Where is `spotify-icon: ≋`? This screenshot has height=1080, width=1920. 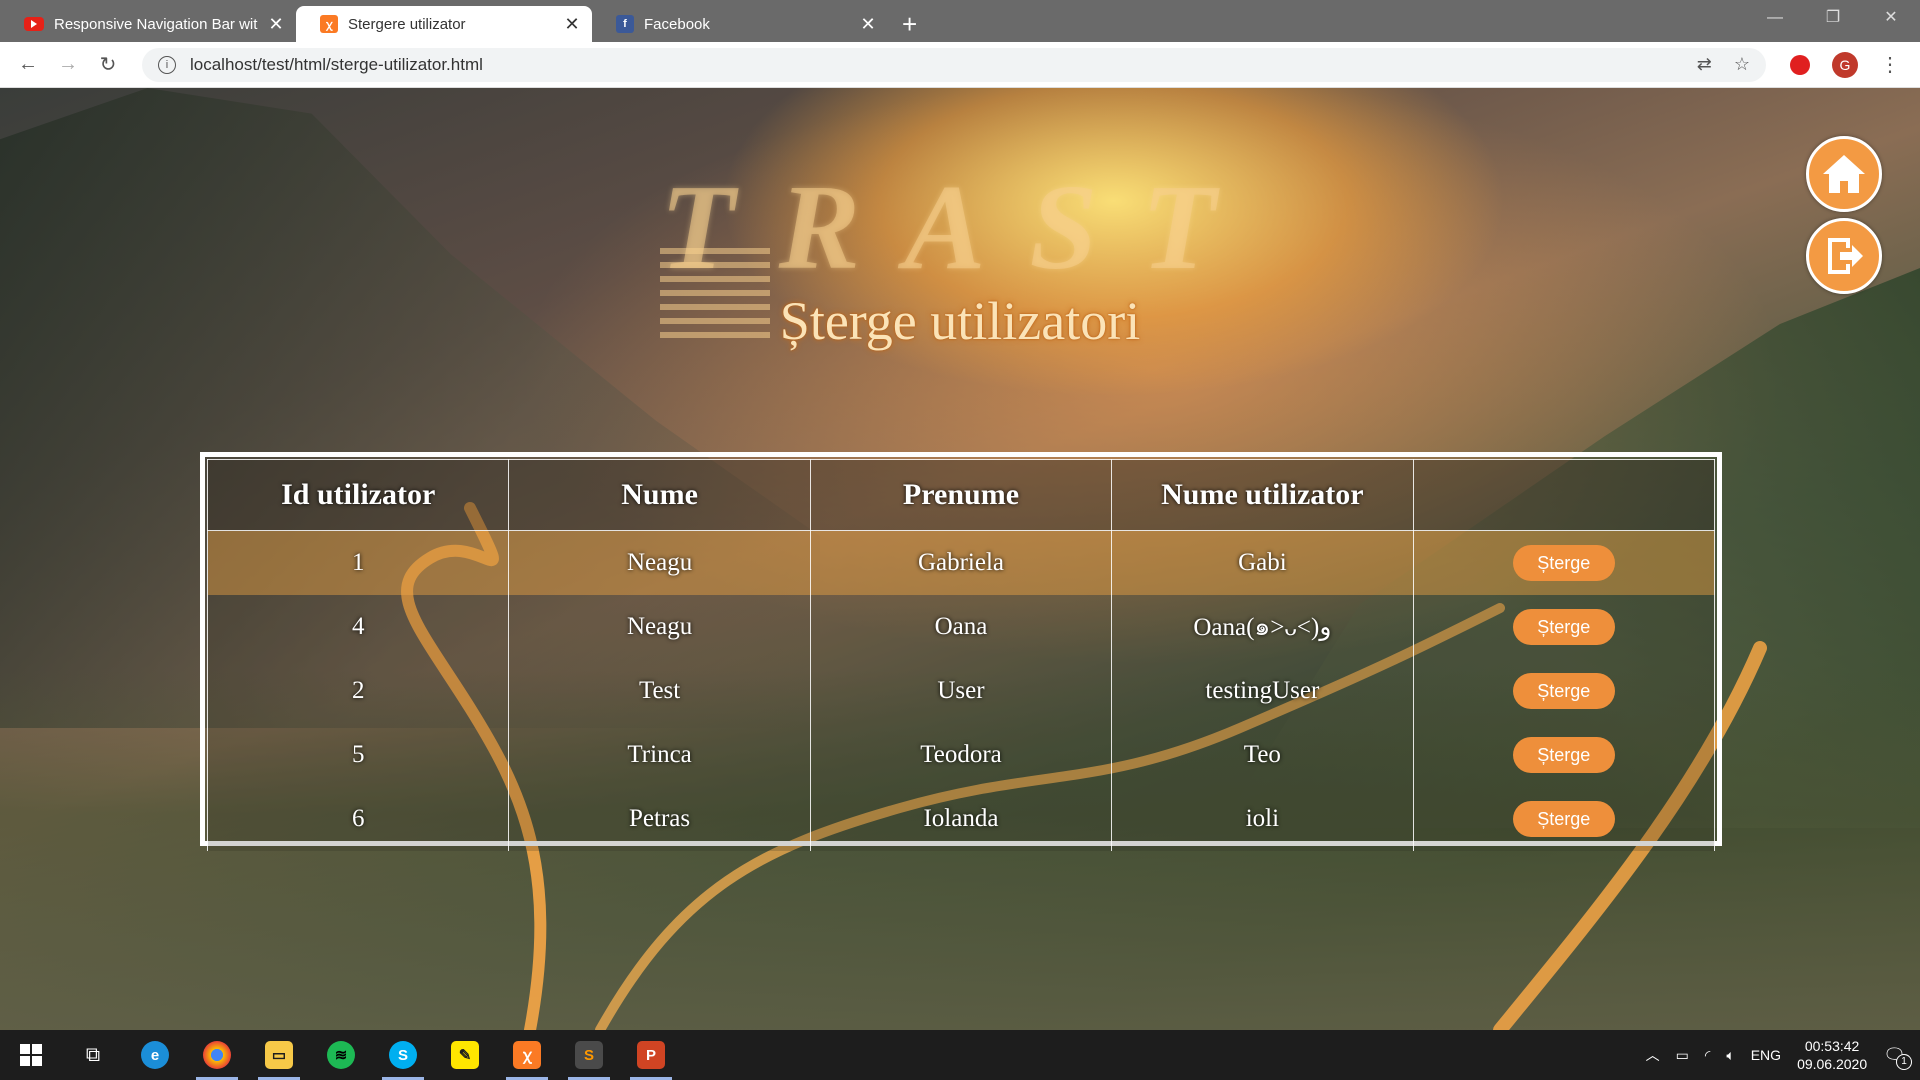 spotify-icon: ≋ is located at coordinates (341, 1055).